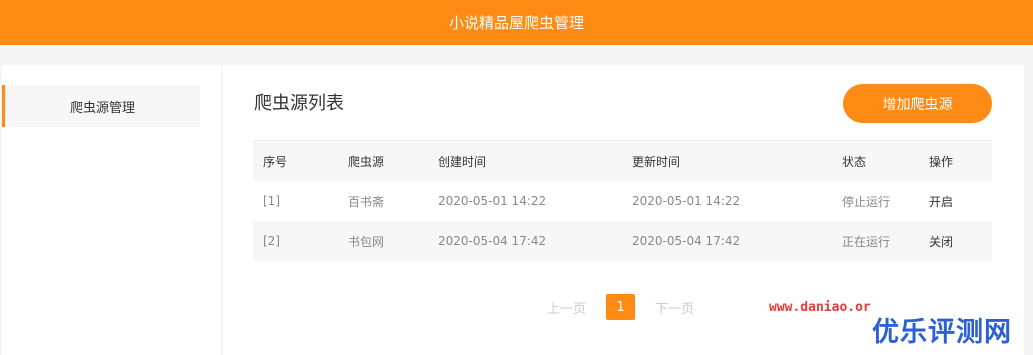  I want to click on column-header-created-time: 创建时间, so click(462, 161).